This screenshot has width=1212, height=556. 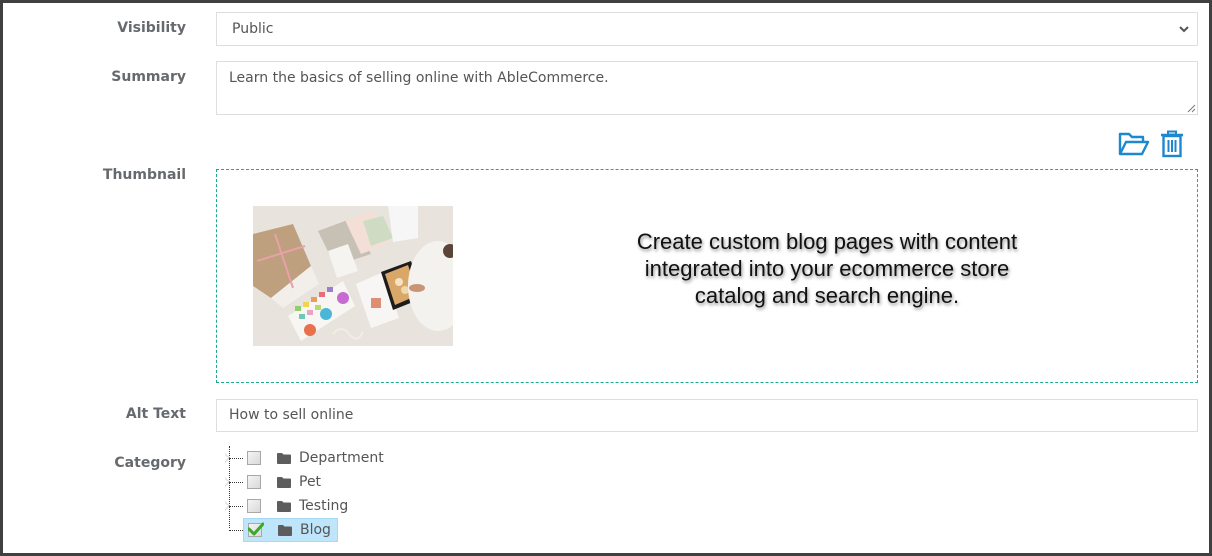 What do you see at coordinates (707, 29) in the screenshot?
I see `visibility-select: Public` at bounding box center [707, 29].